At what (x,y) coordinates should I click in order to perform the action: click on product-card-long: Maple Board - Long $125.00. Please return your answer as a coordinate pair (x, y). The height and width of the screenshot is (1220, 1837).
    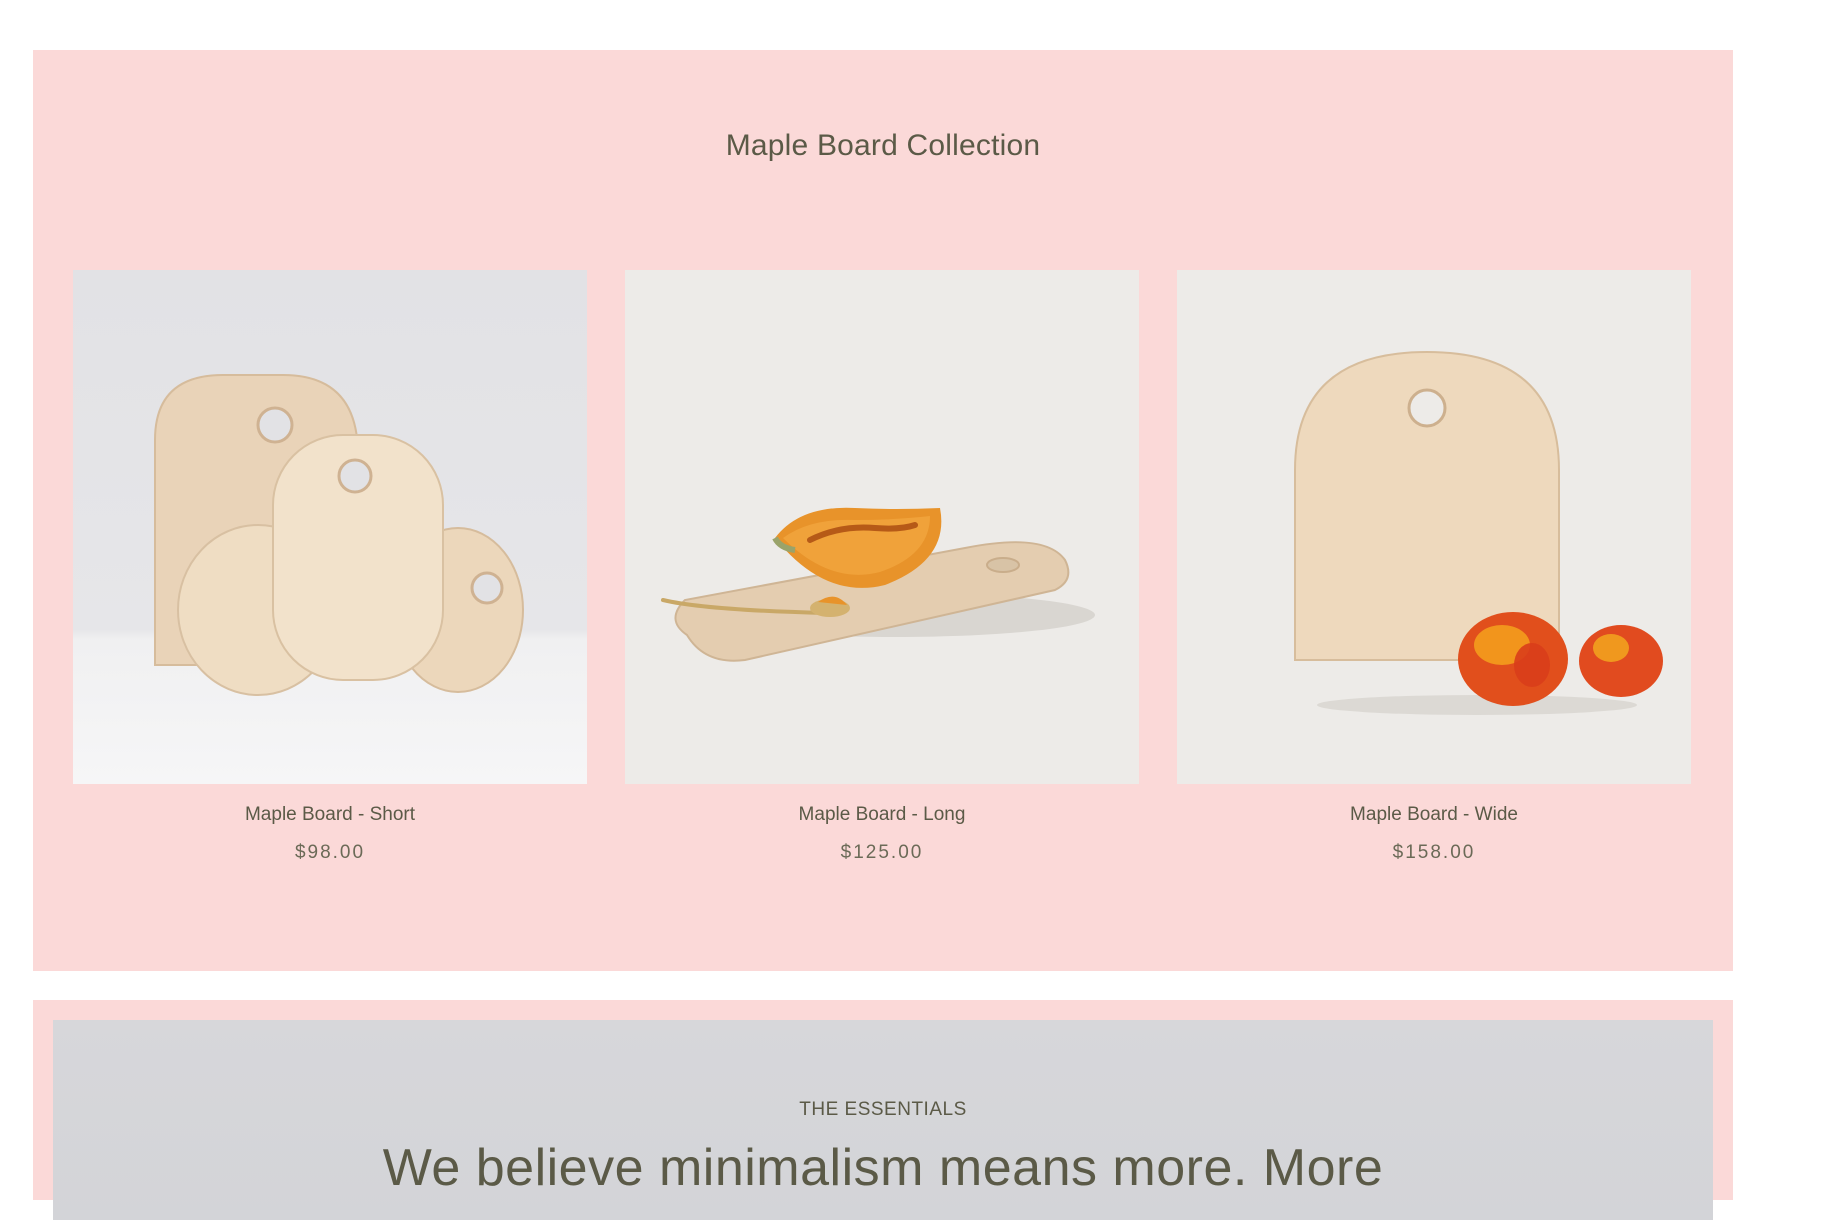
    Looking at the image, I should click on (882, 567).